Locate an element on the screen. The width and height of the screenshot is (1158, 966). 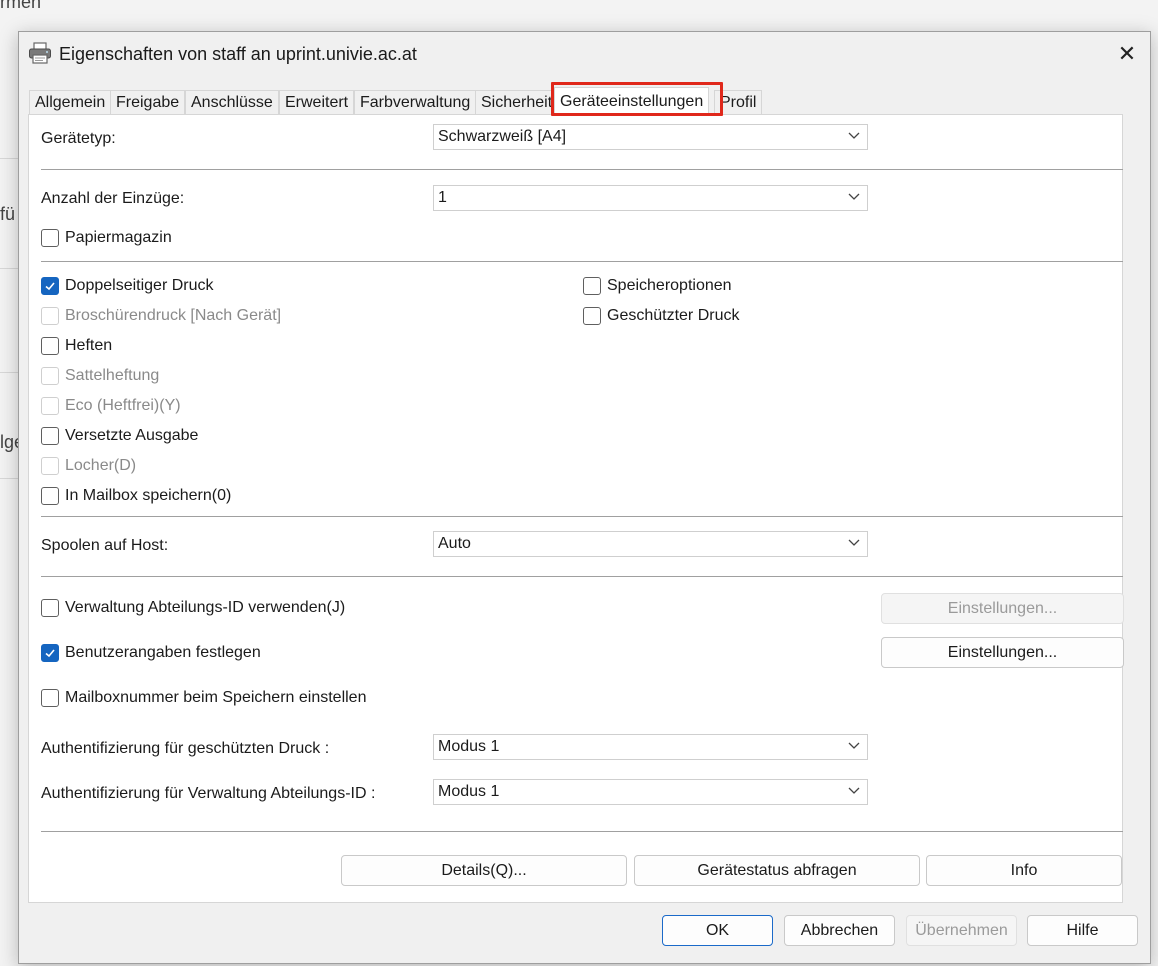
tab-geraeteeinstellungen: Geräteeinstellungen is located at coordinates (632, 101).